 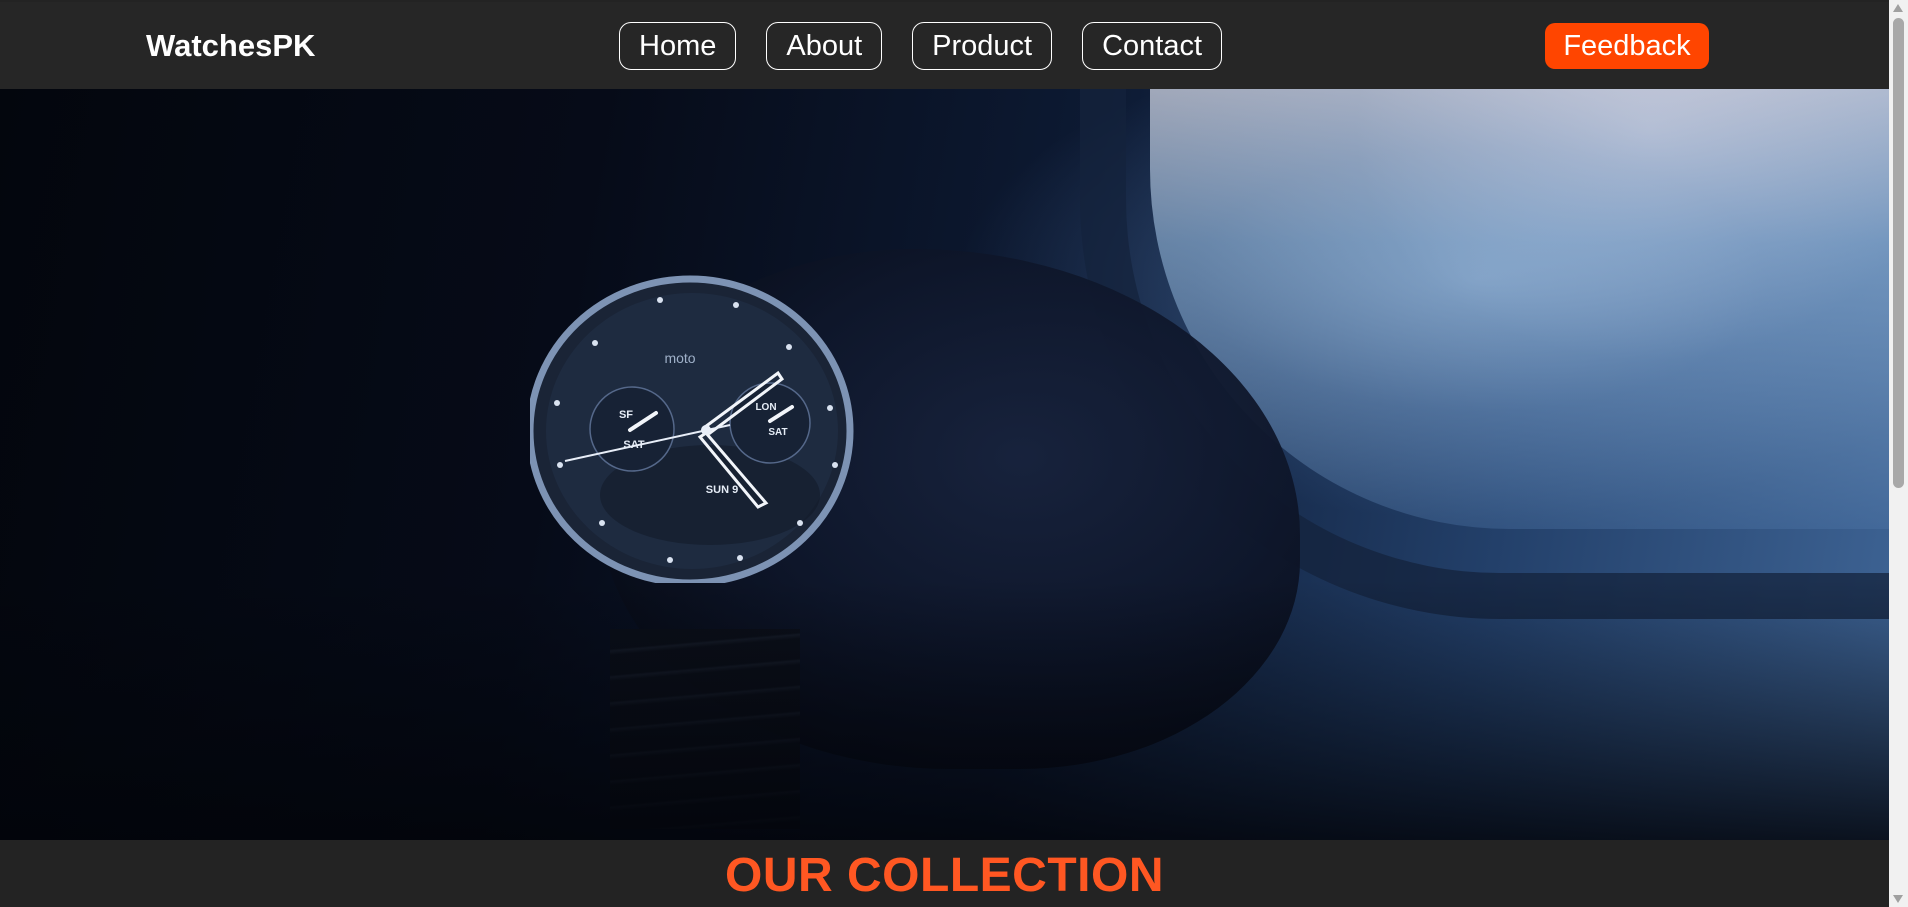 I want to click on center-pin, so click(x=706, y=430).